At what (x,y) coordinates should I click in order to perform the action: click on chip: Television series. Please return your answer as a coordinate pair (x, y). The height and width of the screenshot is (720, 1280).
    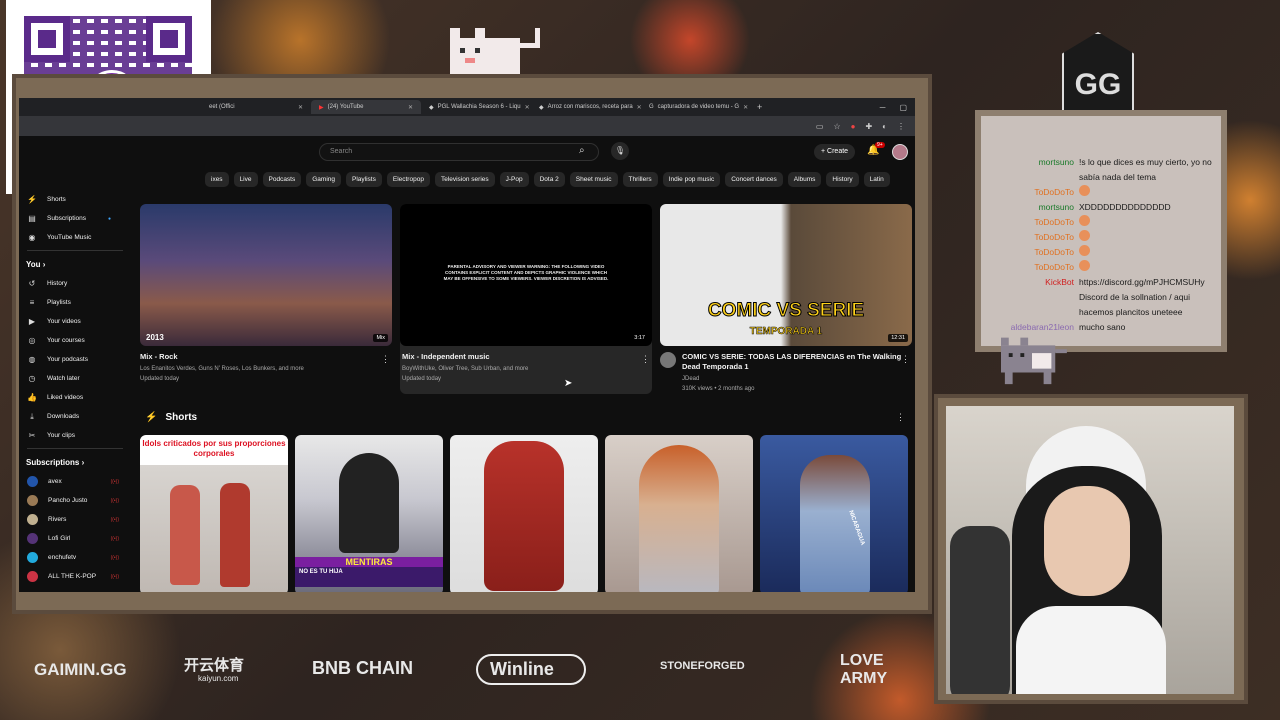
    Looking at the image, I should click on (464, 179).